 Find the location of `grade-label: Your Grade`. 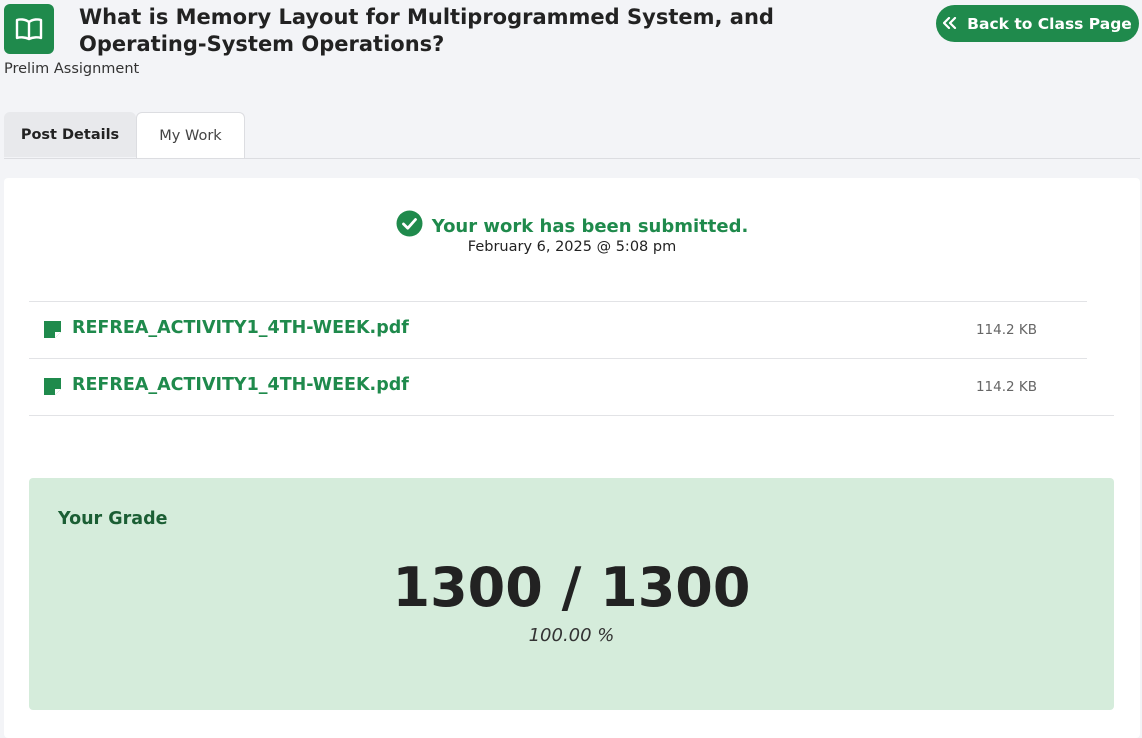

grade-label: Your Grade is located at coordinates (113, 519).